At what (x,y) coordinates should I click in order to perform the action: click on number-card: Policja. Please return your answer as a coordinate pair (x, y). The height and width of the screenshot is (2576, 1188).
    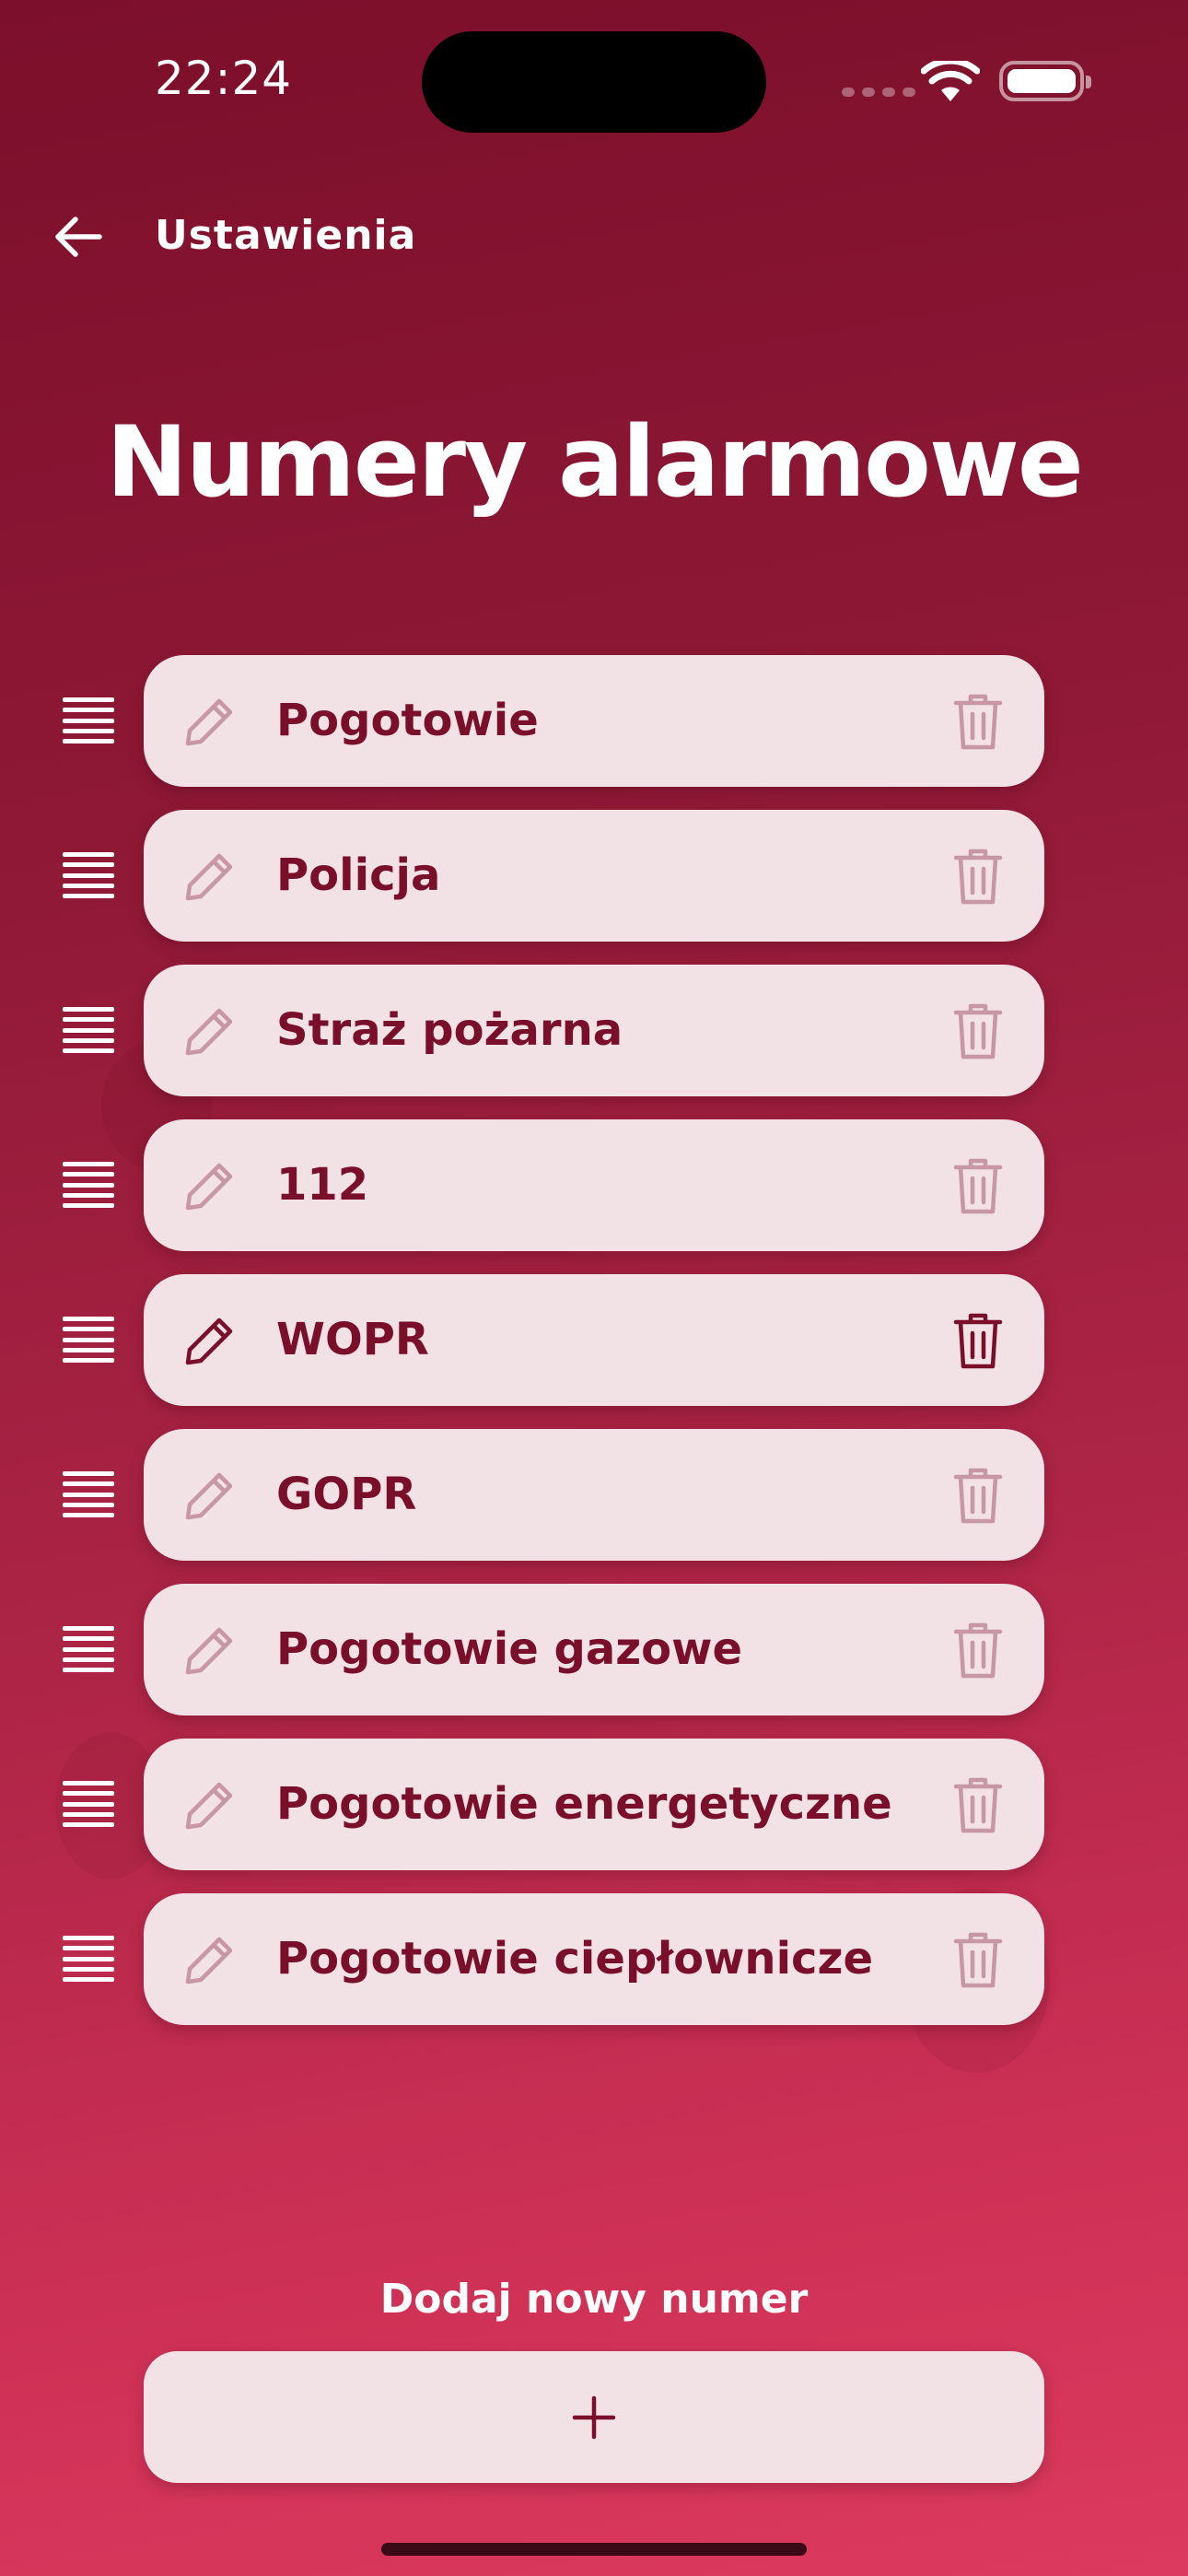
    Looking at the image, I should click on (594, 876).